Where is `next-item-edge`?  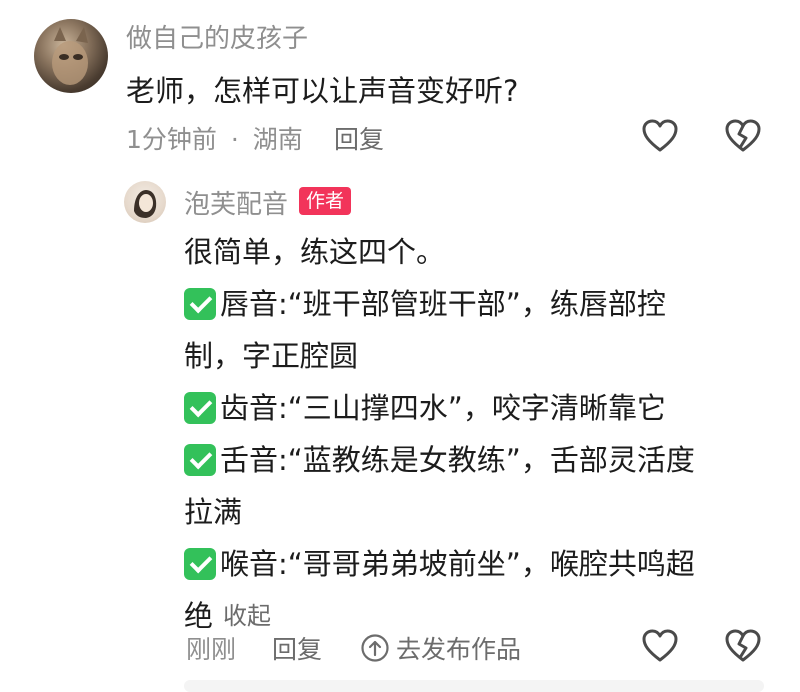
next-item-edge is located at coordinates (474, 686).